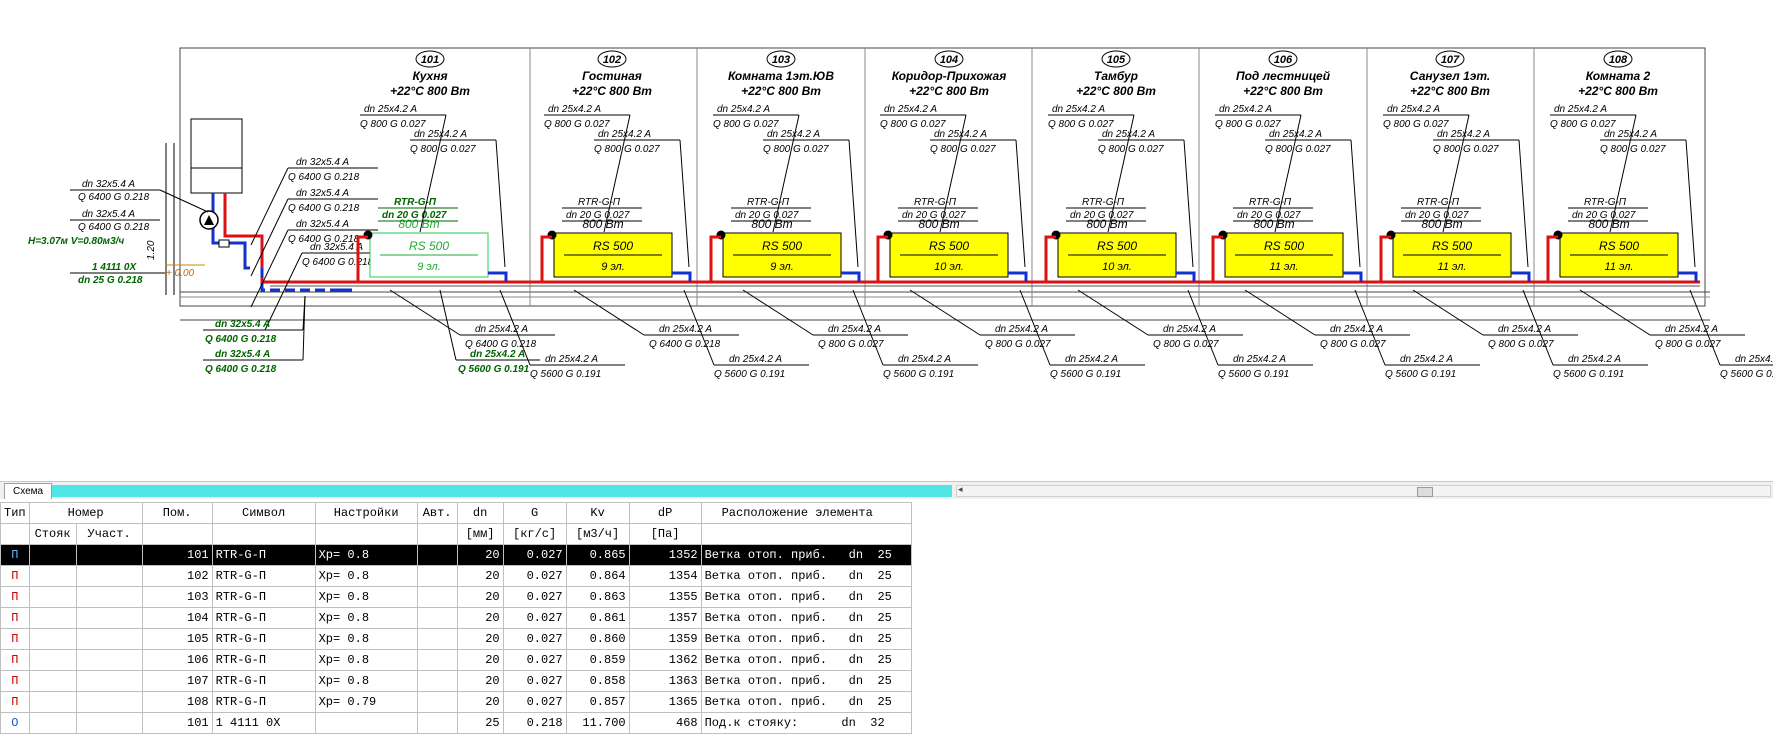 The width and height of the screenshot is (1773, 742). What do you see at coordinates (665, 660) in the screenshot?
I see `cell-dp: 1362` at bounding box center [665, 660].